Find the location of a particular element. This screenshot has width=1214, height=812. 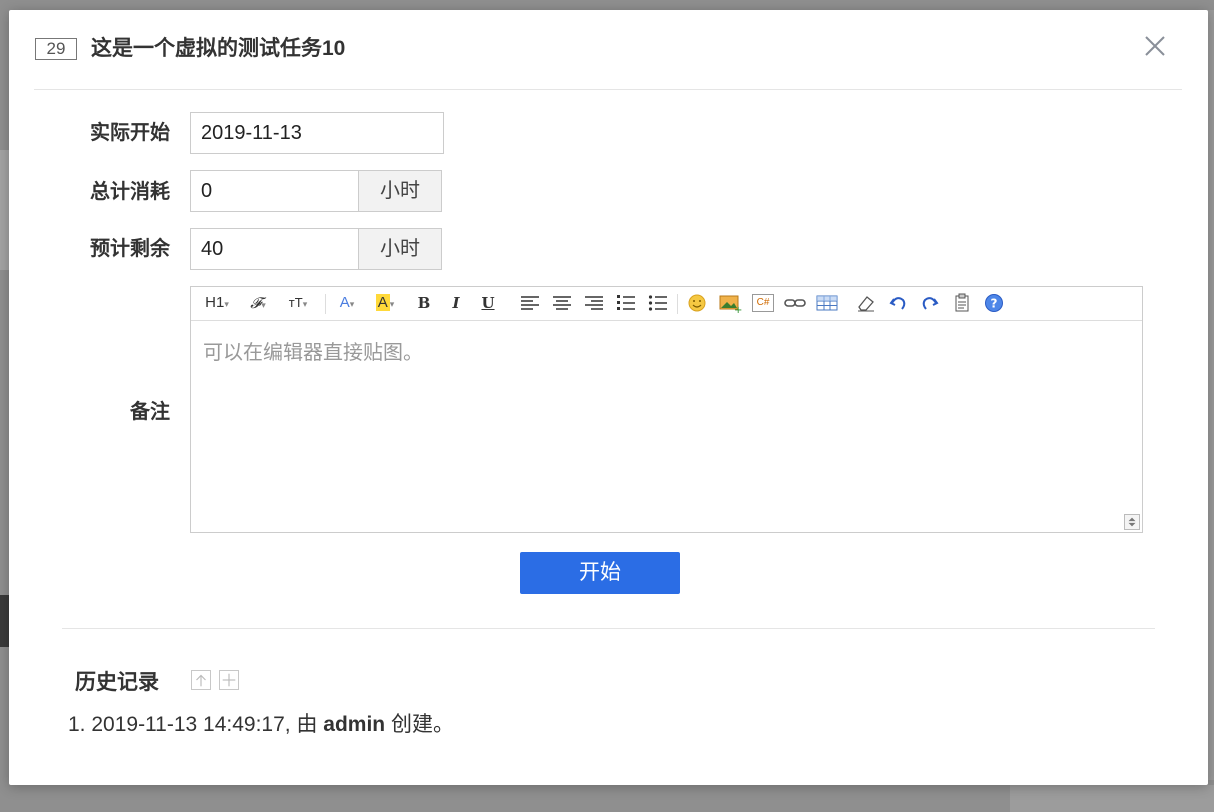

estimated-left-input: 40 is located at coordinates (274, 249).